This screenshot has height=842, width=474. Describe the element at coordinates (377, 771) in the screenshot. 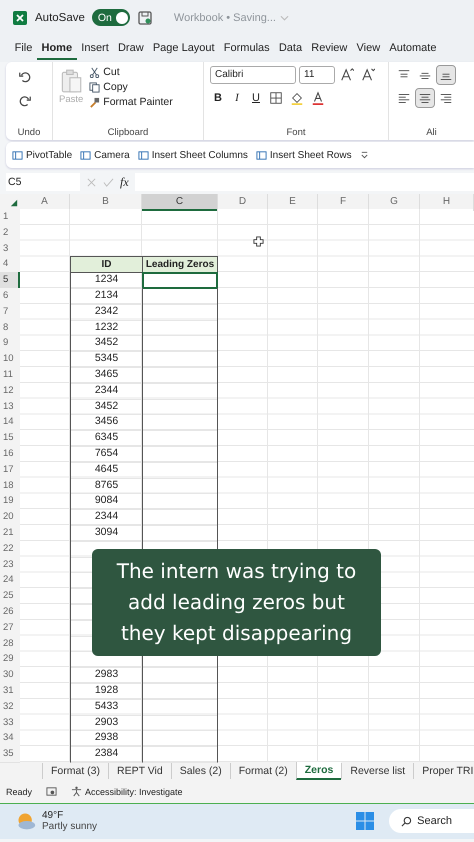

I see `sheet-tab: Reverse list` at that location.